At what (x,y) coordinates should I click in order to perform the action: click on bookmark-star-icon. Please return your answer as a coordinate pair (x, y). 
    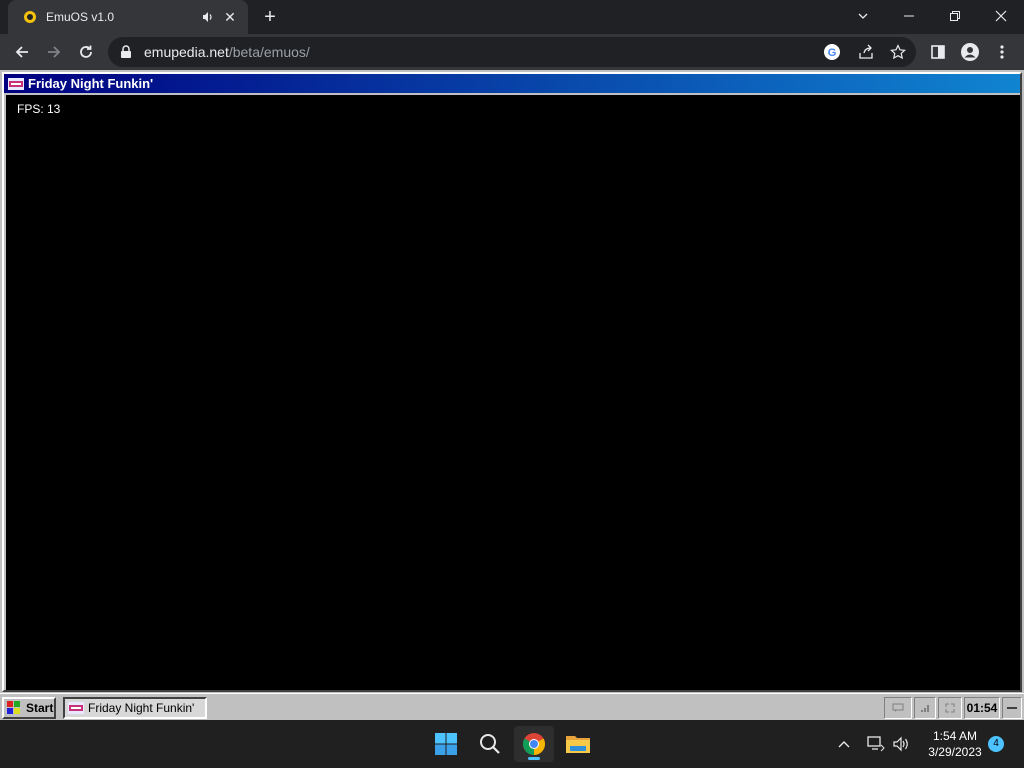
    Looking at the image, I should click on (898, 52).